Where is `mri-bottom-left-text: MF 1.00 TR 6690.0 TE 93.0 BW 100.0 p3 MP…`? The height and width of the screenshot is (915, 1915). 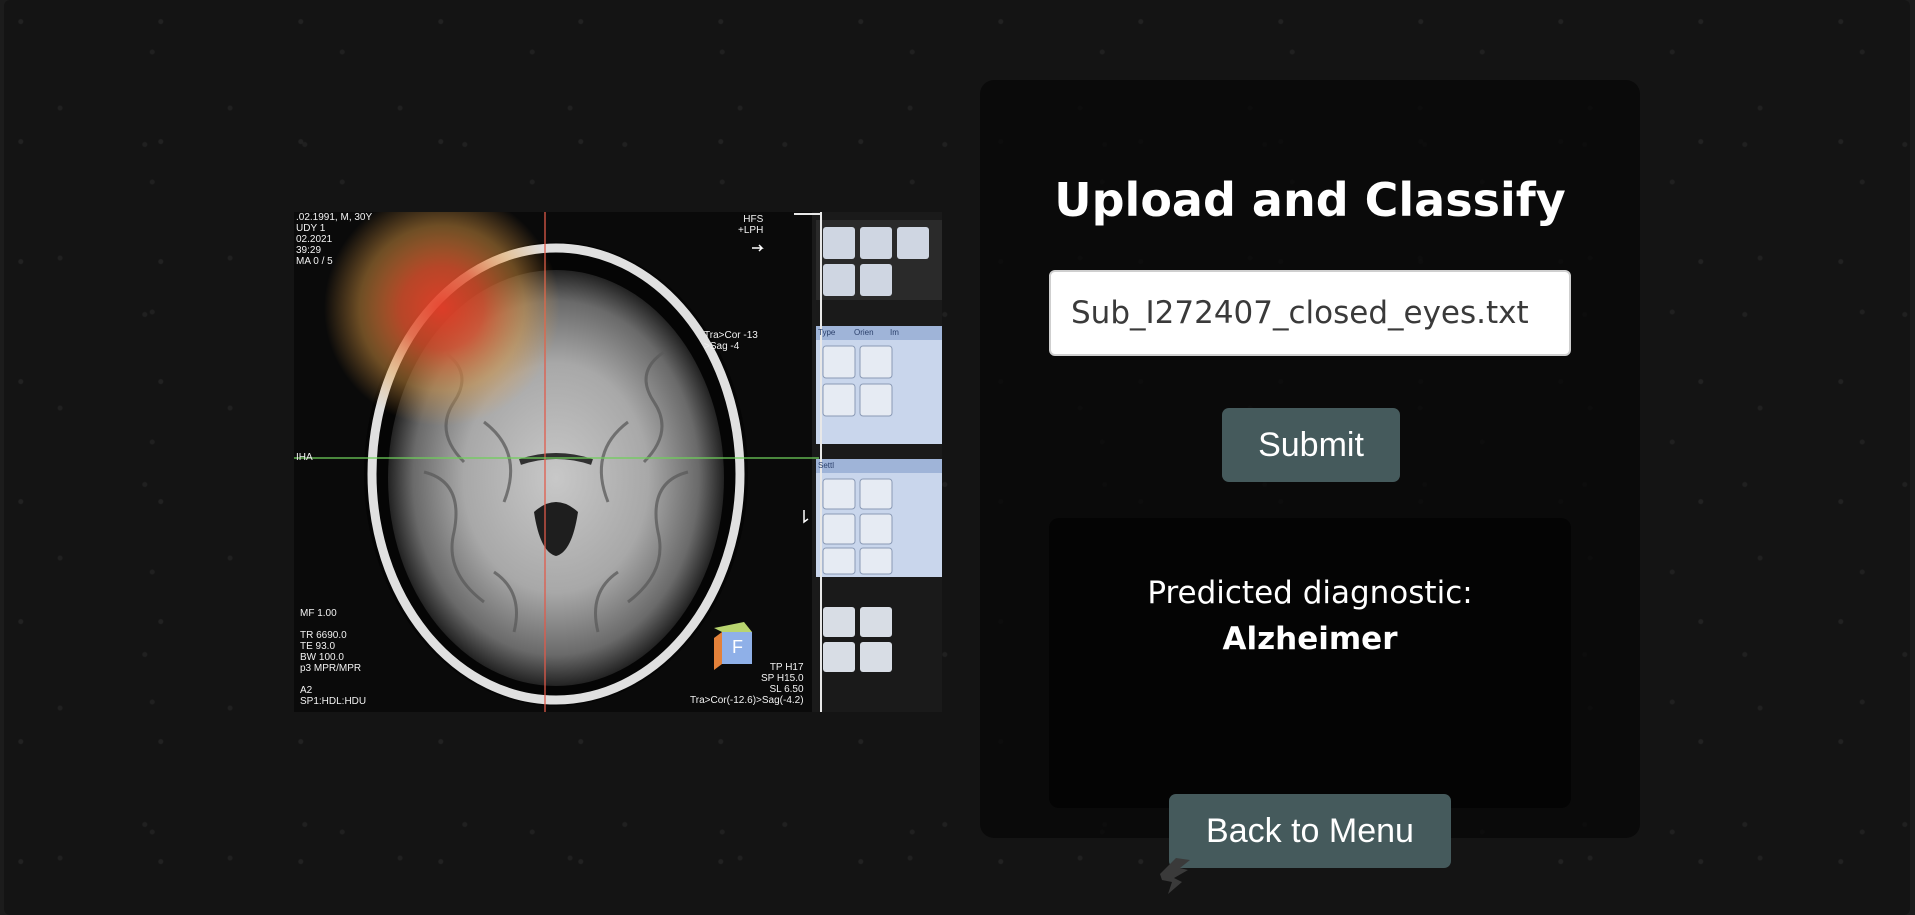
mri-bottom-left-text: MF 1.00 TR 6690.0 TE 93.0 BW 100.0 p3 MP… is located at coordinates (333, 657).